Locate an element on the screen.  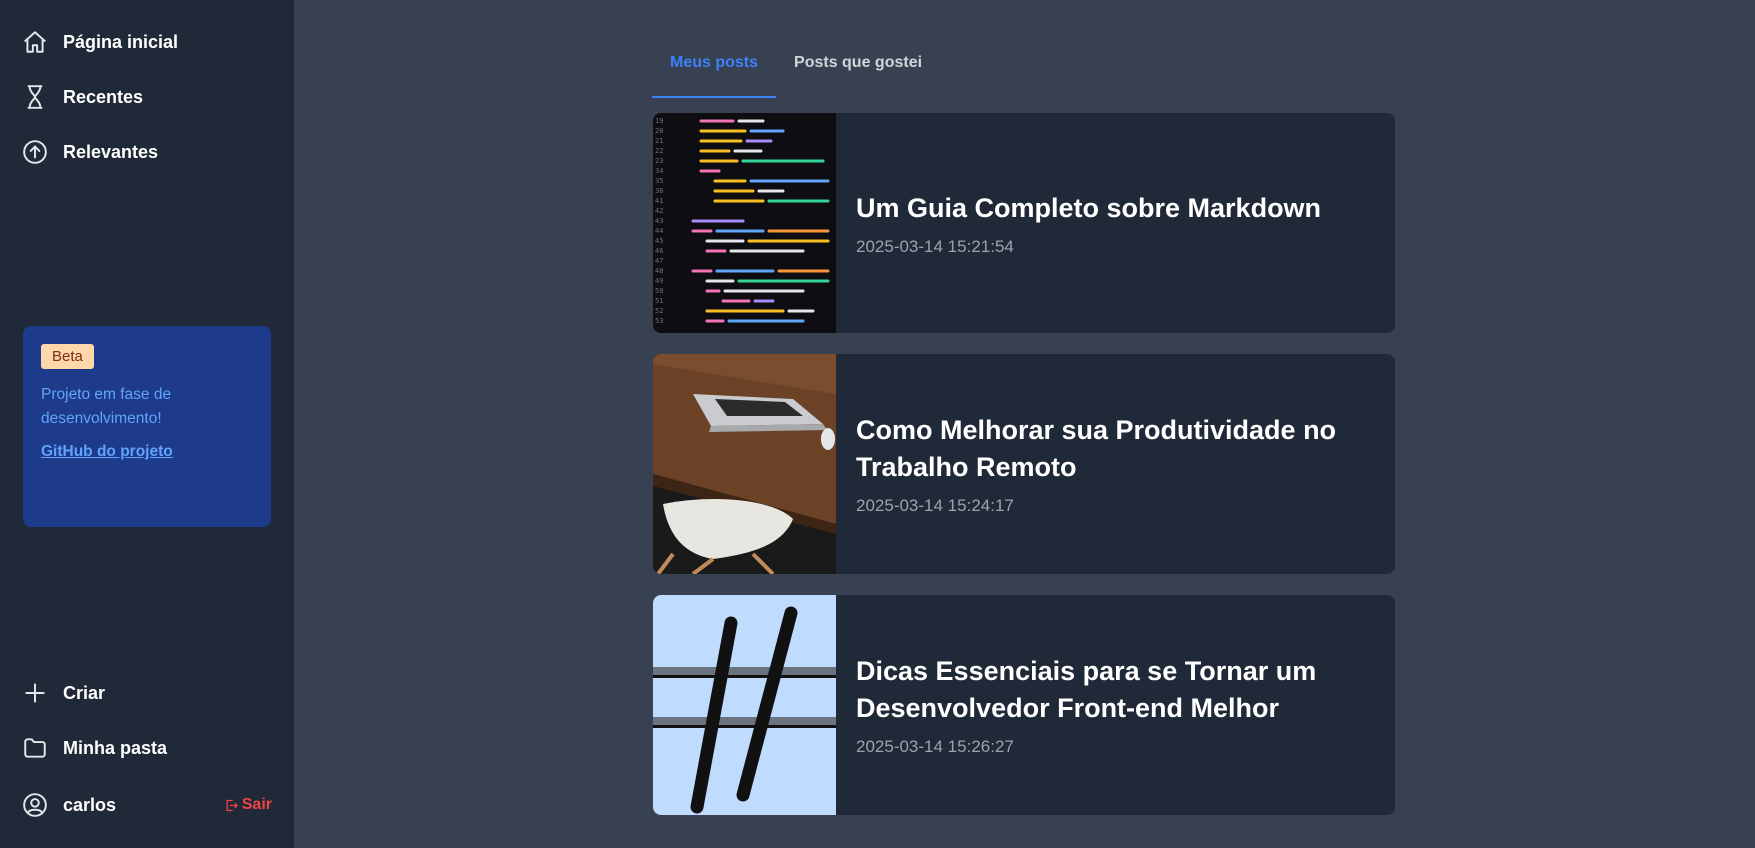
logout-icon is located at coordinates (232, 805).